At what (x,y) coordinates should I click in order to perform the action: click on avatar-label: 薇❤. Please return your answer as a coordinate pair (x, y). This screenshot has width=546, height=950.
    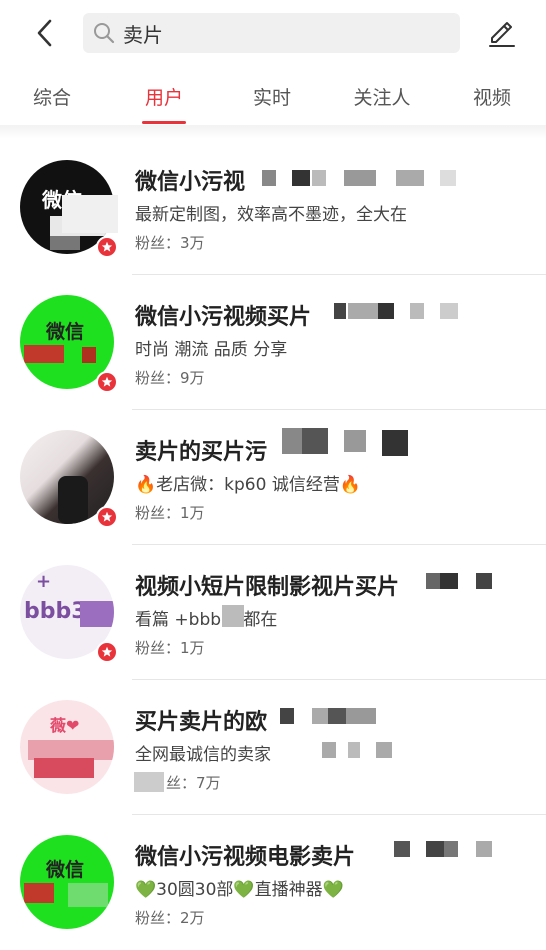
    Looking at the image, I should click on (65, 725).